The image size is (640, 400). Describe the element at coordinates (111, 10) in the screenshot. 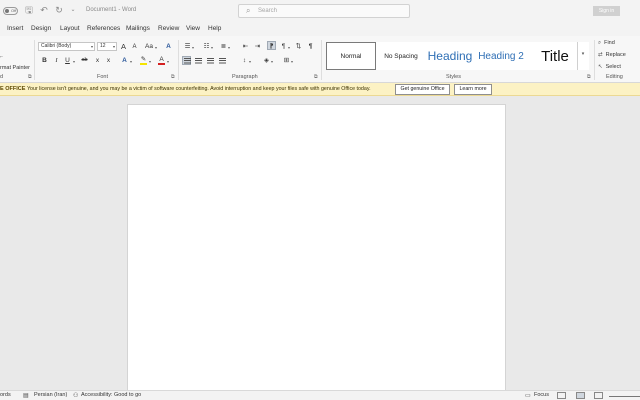

I see `document-title: Document1 - Word` at that location.